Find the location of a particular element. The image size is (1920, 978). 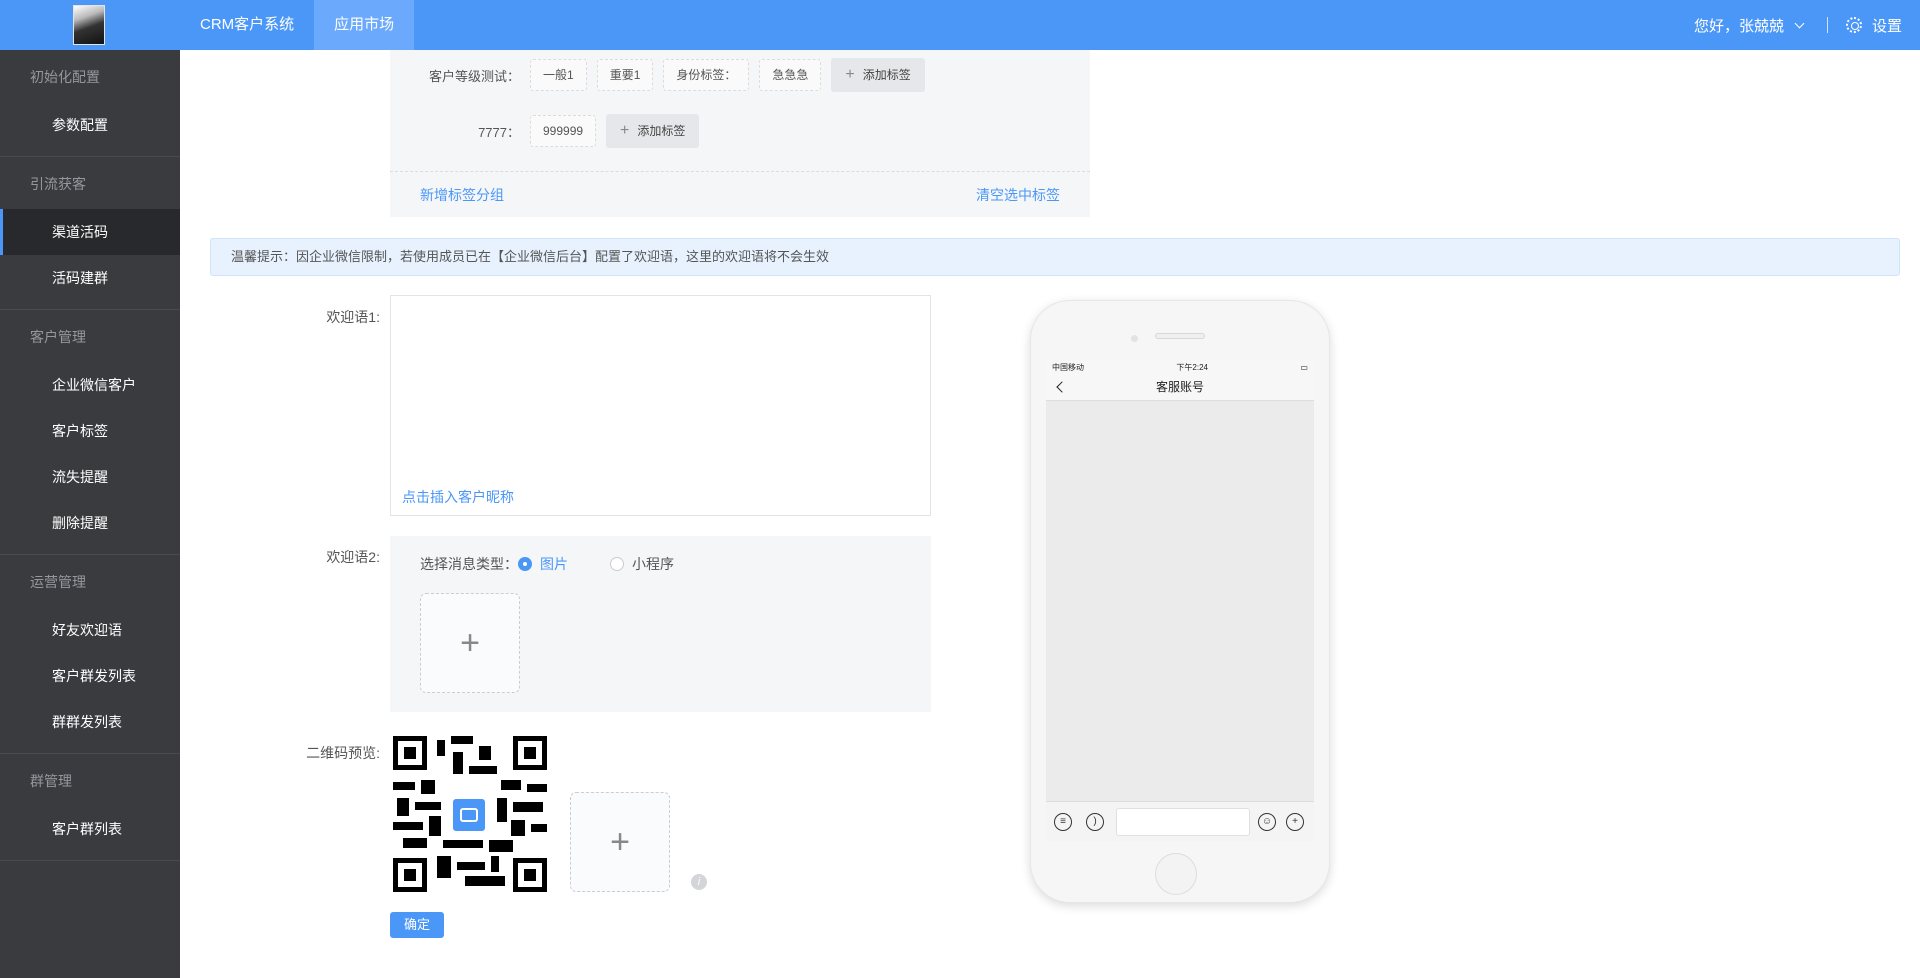

sidebar-group-title: 群管理 is located at coordinates (51, 781).